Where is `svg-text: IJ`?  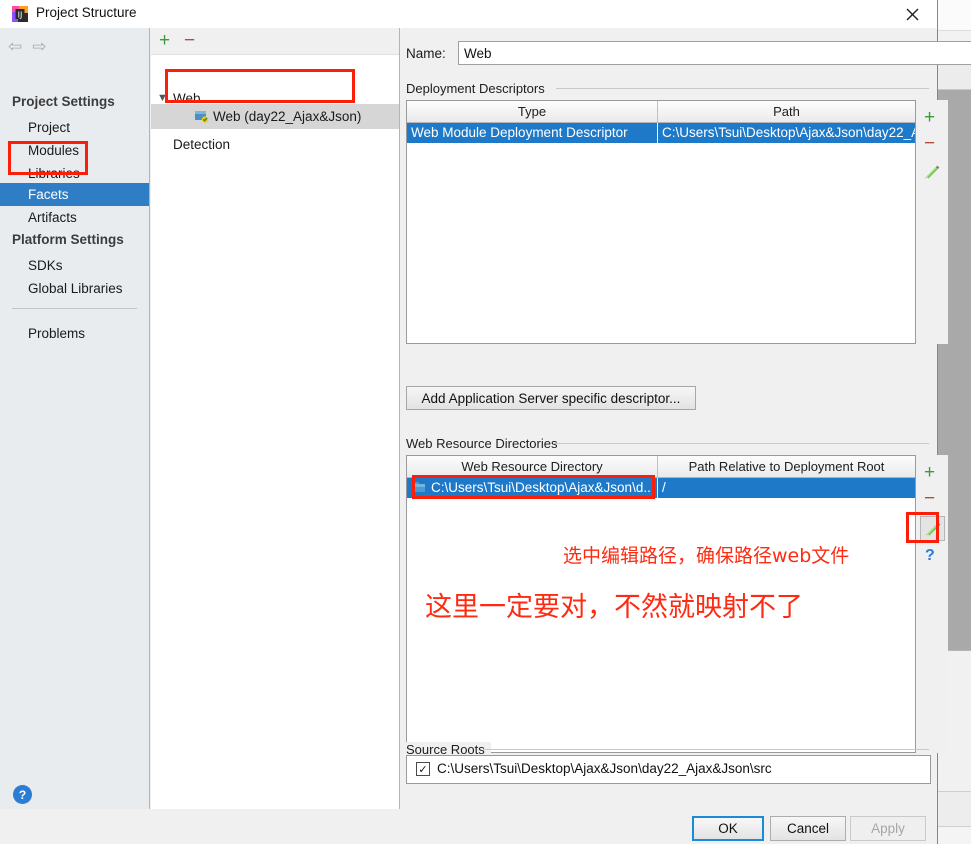
svg-text: IJ is located at coordinates (20, 15).